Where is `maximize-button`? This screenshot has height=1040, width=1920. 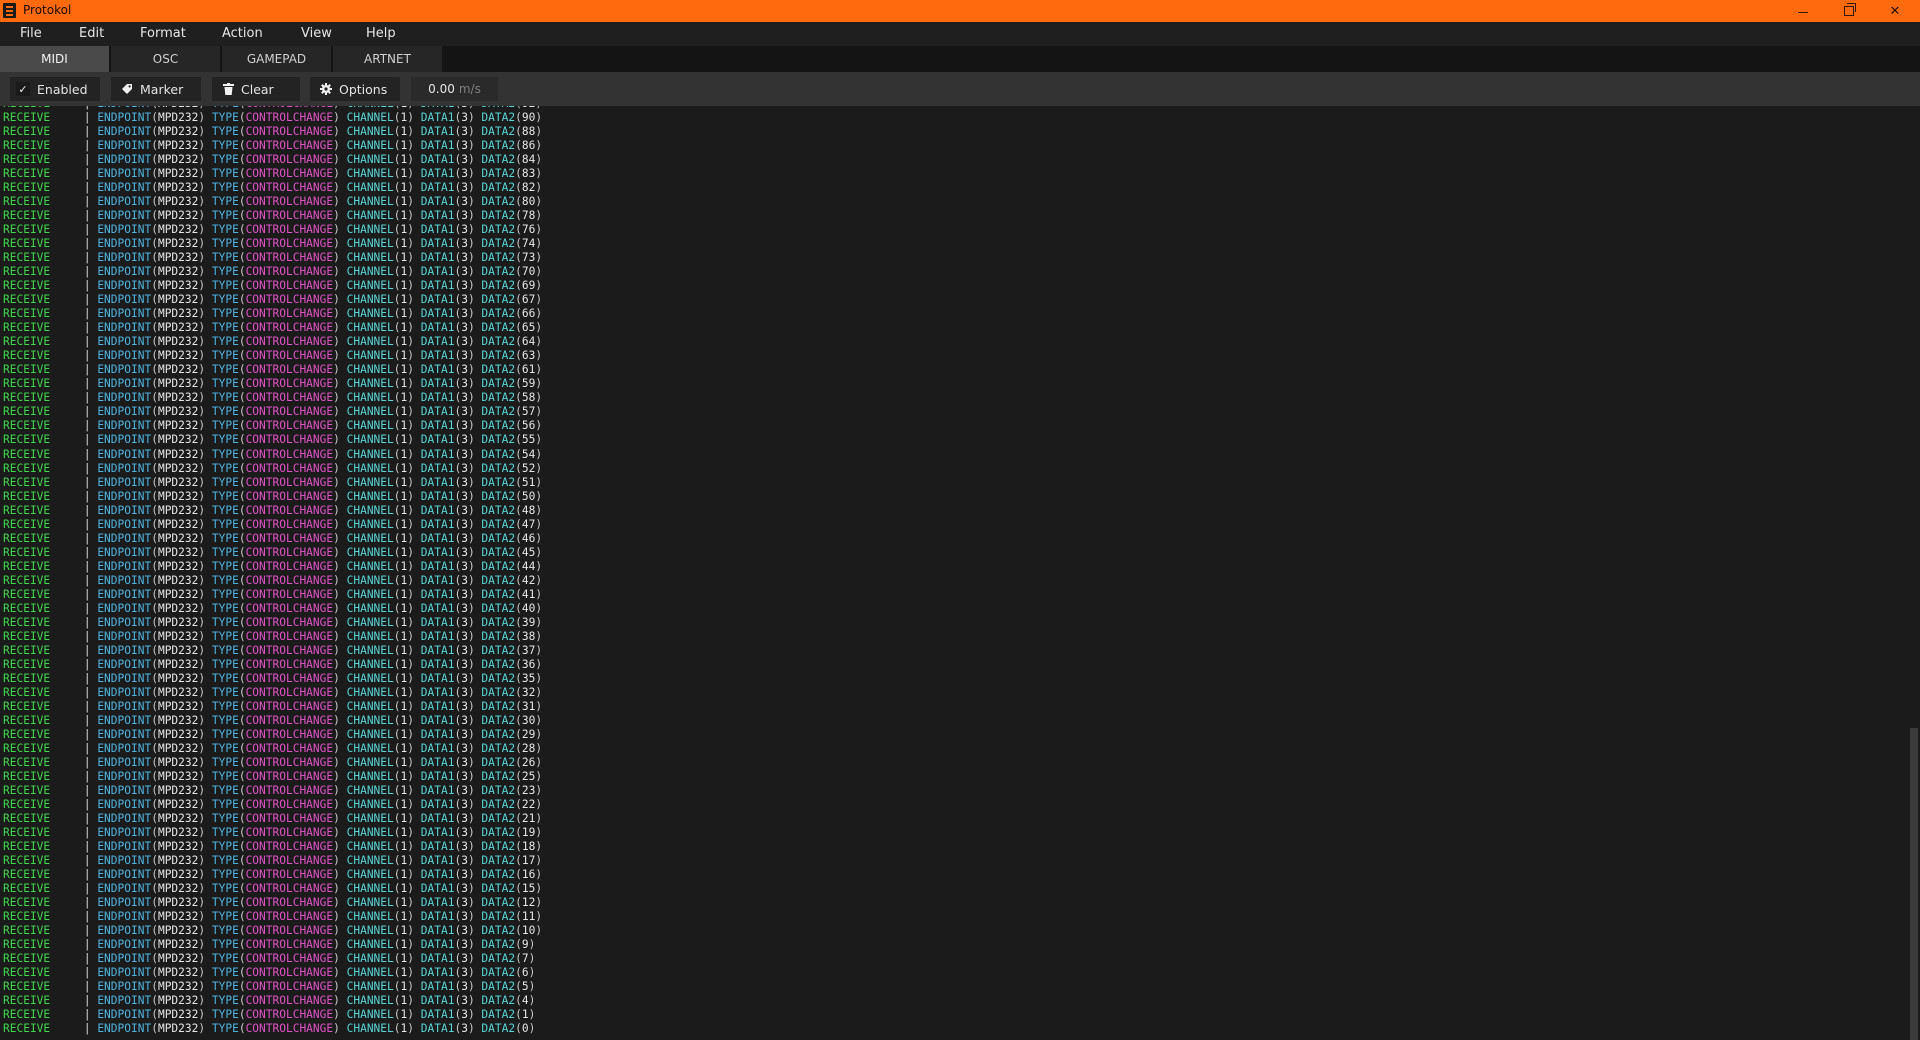 maximize-button is located at coordinates (1849, 11).